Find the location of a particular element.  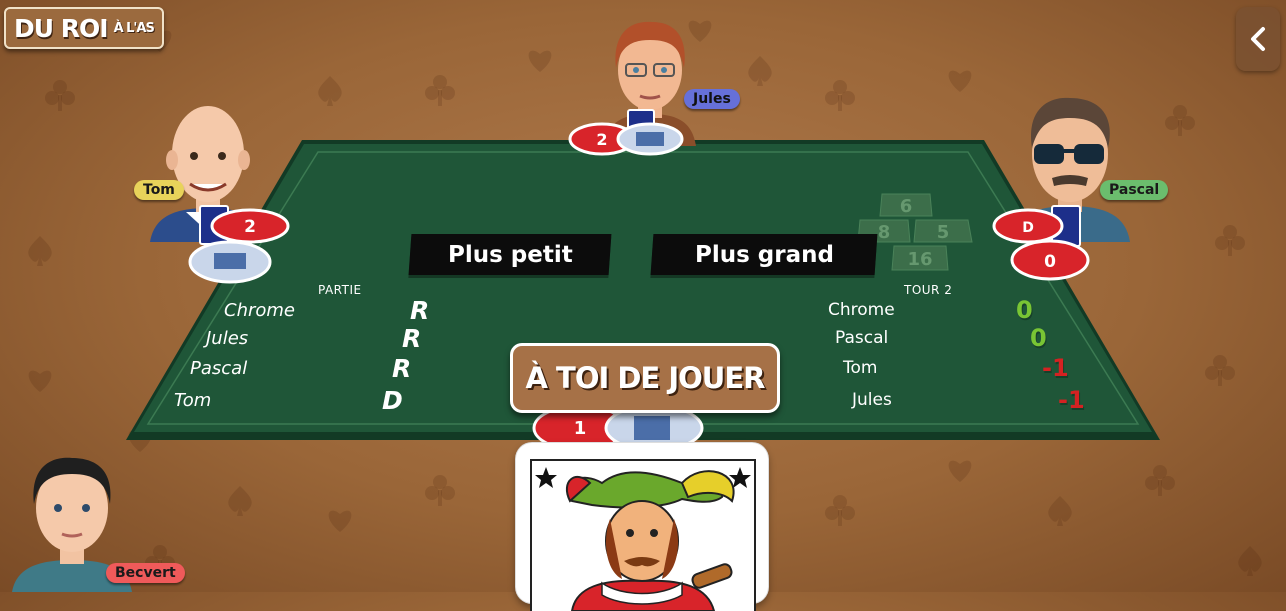

partie-player-name: Tom is located at coordinates (193, 400).